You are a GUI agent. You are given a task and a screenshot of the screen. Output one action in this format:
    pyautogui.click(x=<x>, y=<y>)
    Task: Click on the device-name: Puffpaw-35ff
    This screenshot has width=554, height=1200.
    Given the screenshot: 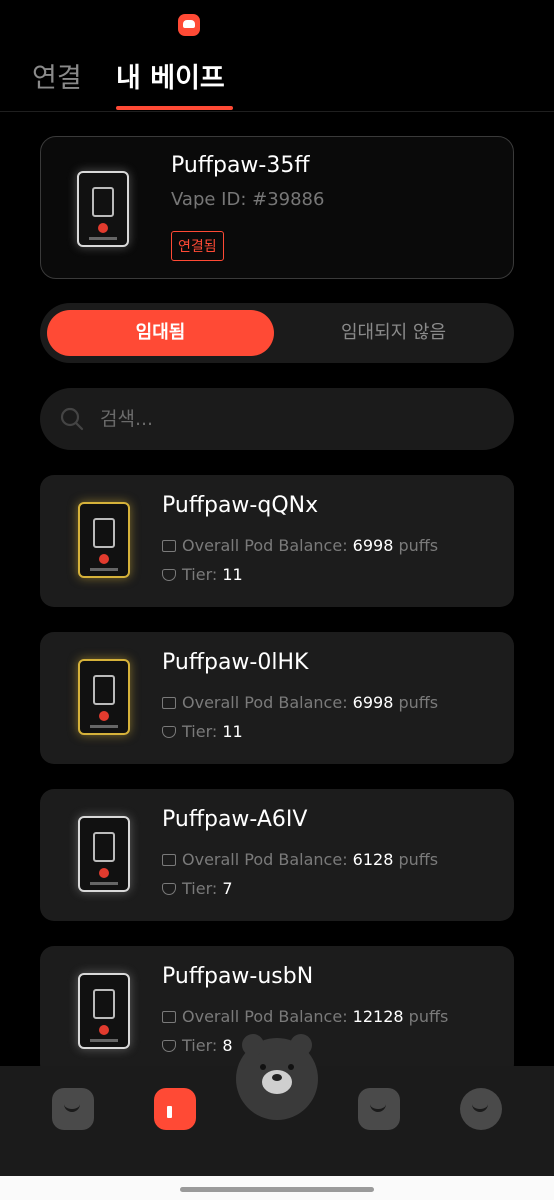 What is the action you would take?
    pyautogui.click(x=240, y=165)
    